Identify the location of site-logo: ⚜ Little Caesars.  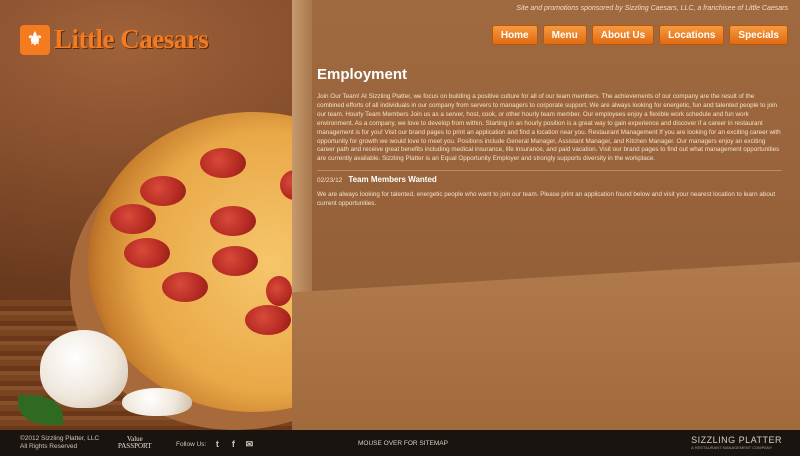
(114, 39).